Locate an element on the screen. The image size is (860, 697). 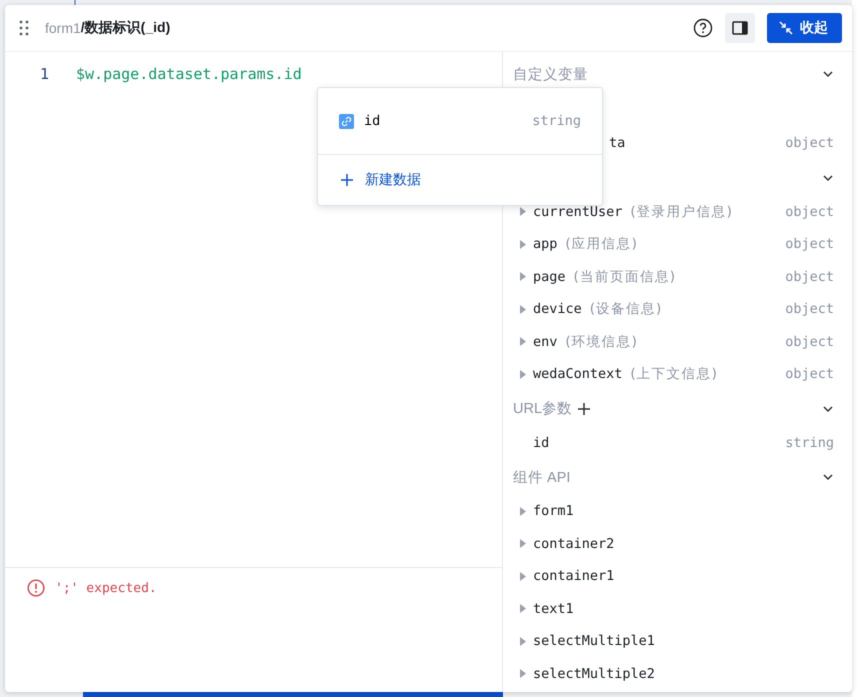
breadcrumb-current: /数据标识(_id) is located at coordinates (125, 28).